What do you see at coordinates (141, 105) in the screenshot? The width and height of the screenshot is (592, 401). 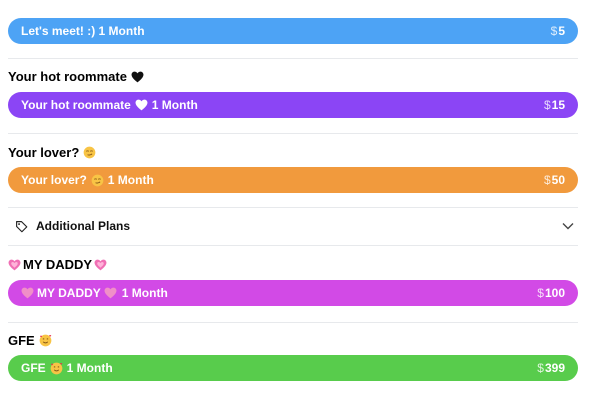 I see `white-heart-icon` at bounding box center [141, 105].